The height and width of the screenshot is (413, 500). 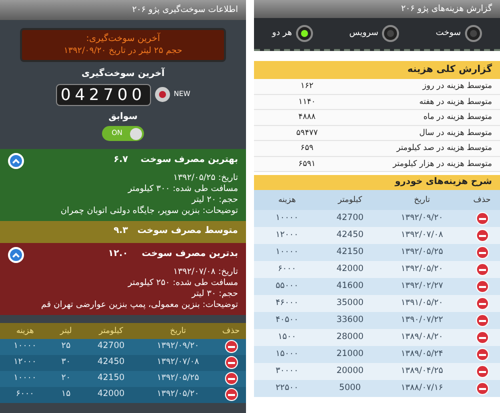 I want to click on stat-value: ۹.۳, so click(x=121, y=231).